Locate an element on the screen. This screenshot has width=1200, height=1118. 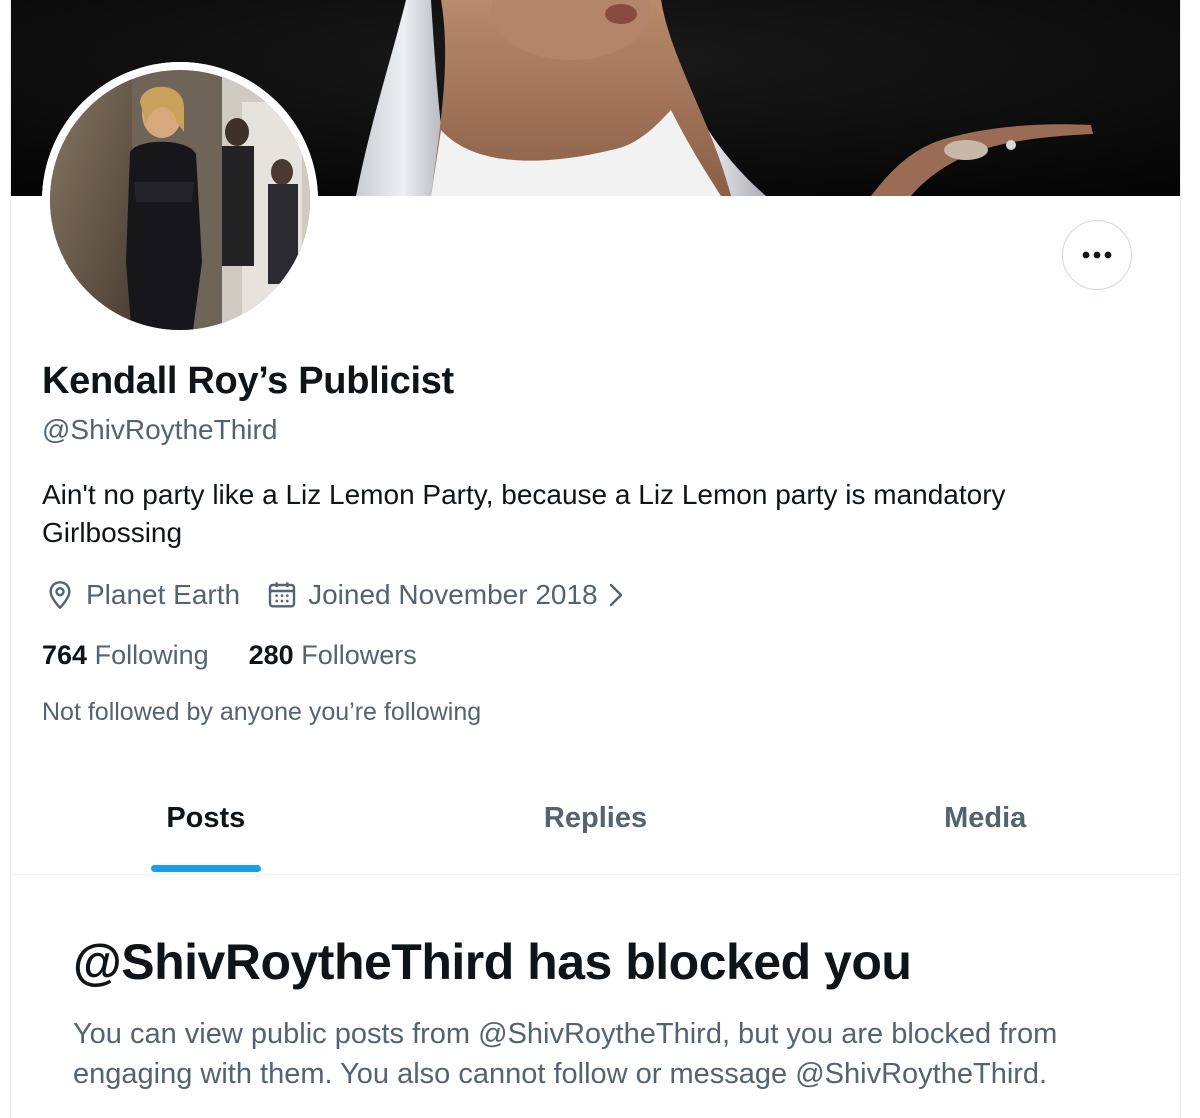
profile-avatar is located at coordinates (180, 200).